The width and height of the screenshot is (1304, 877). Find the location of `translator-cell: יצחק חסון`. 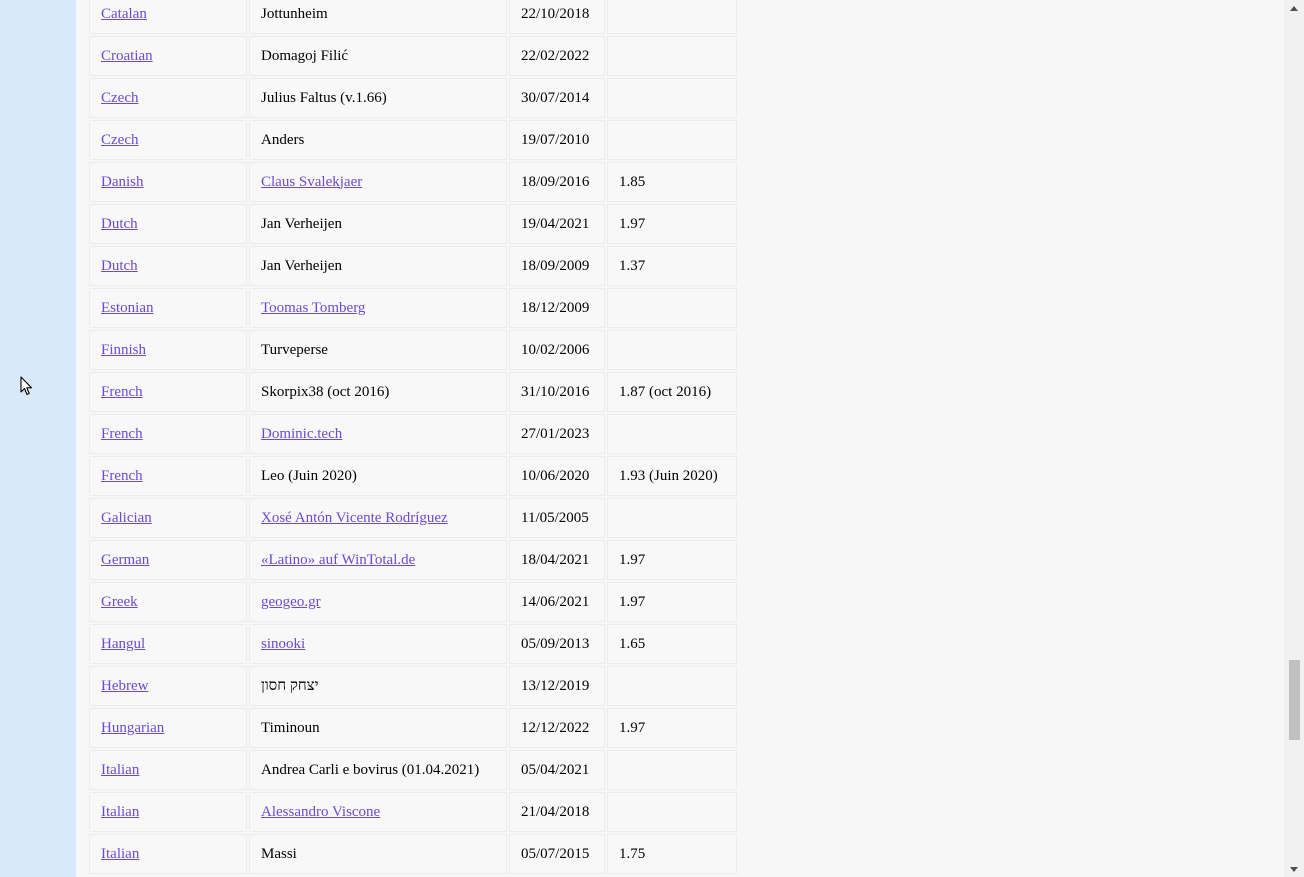

translator-cell: יצחק חסון is located at coordinates (378, 686).